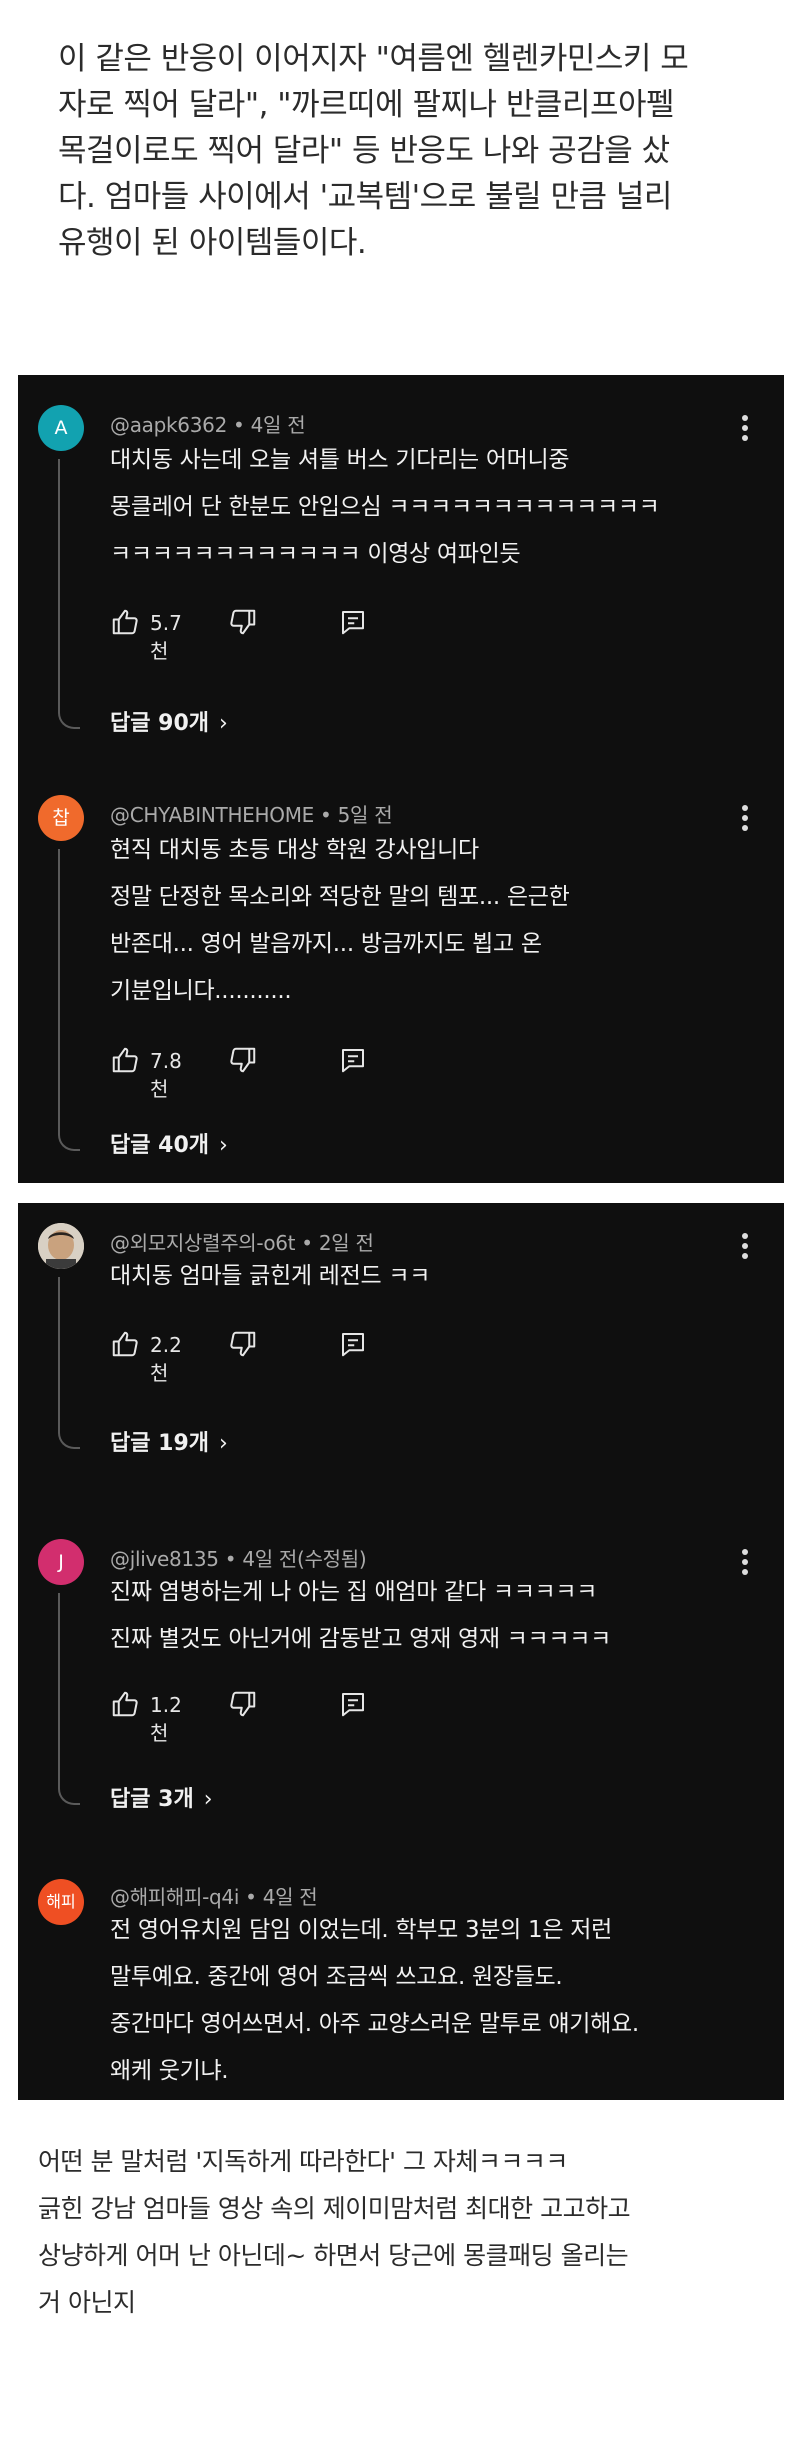  Describe the element at coordinates (361, 1930) in the screenshot. I see `comment-line: 전 영어유치원 담임 이었는데. 학부모 3분의 1은 저런` at that location.